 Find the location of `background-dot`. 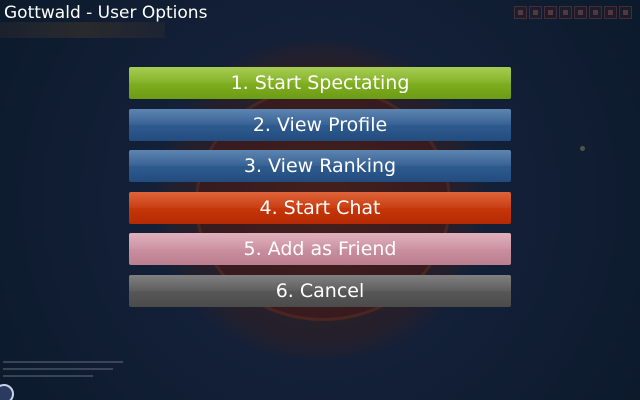

background-dot is located at coordinates (582, 148).